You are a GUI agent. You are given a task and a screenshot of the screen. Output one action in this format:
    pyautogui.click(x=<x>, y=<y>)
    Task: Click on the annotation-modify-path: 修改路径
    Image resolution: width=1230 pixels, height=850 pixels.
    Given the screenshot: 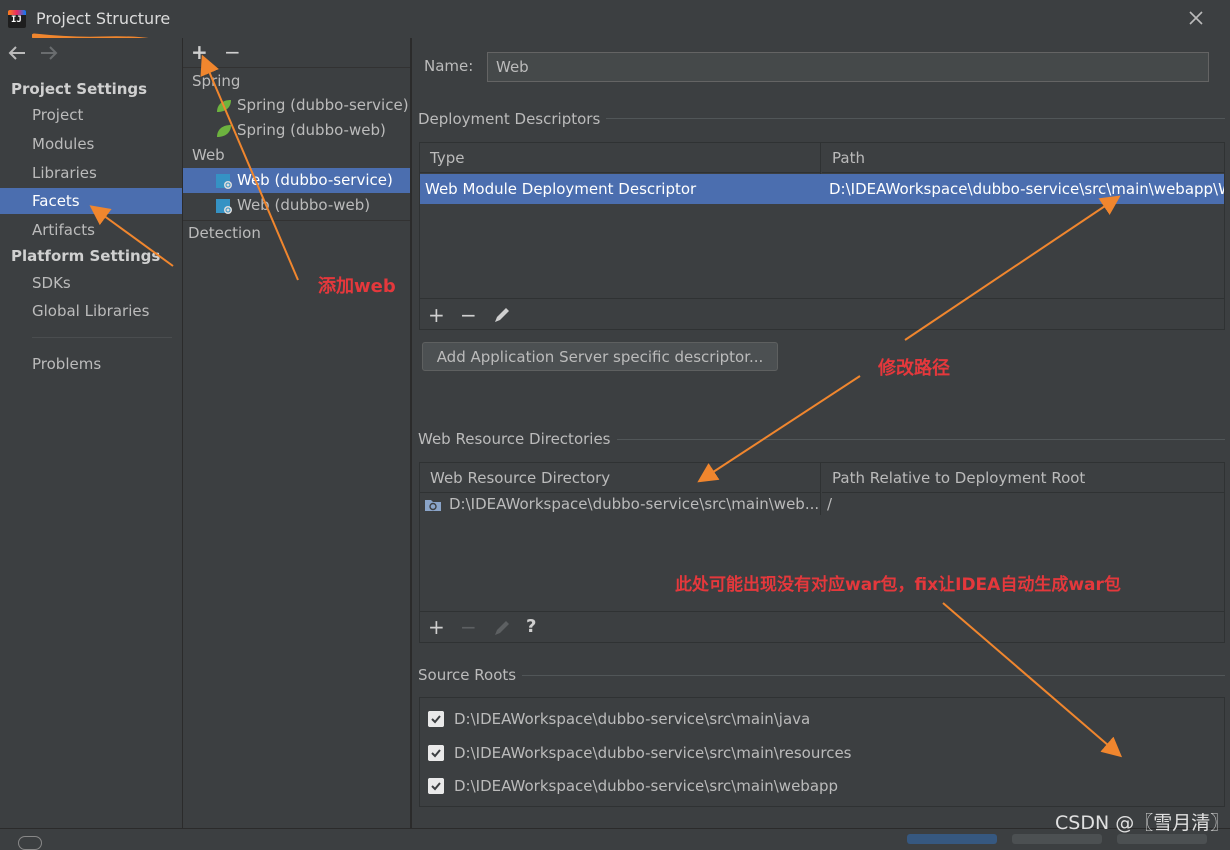 What is the action you would take?
    pyautogui.click(x=914, y=368)
    